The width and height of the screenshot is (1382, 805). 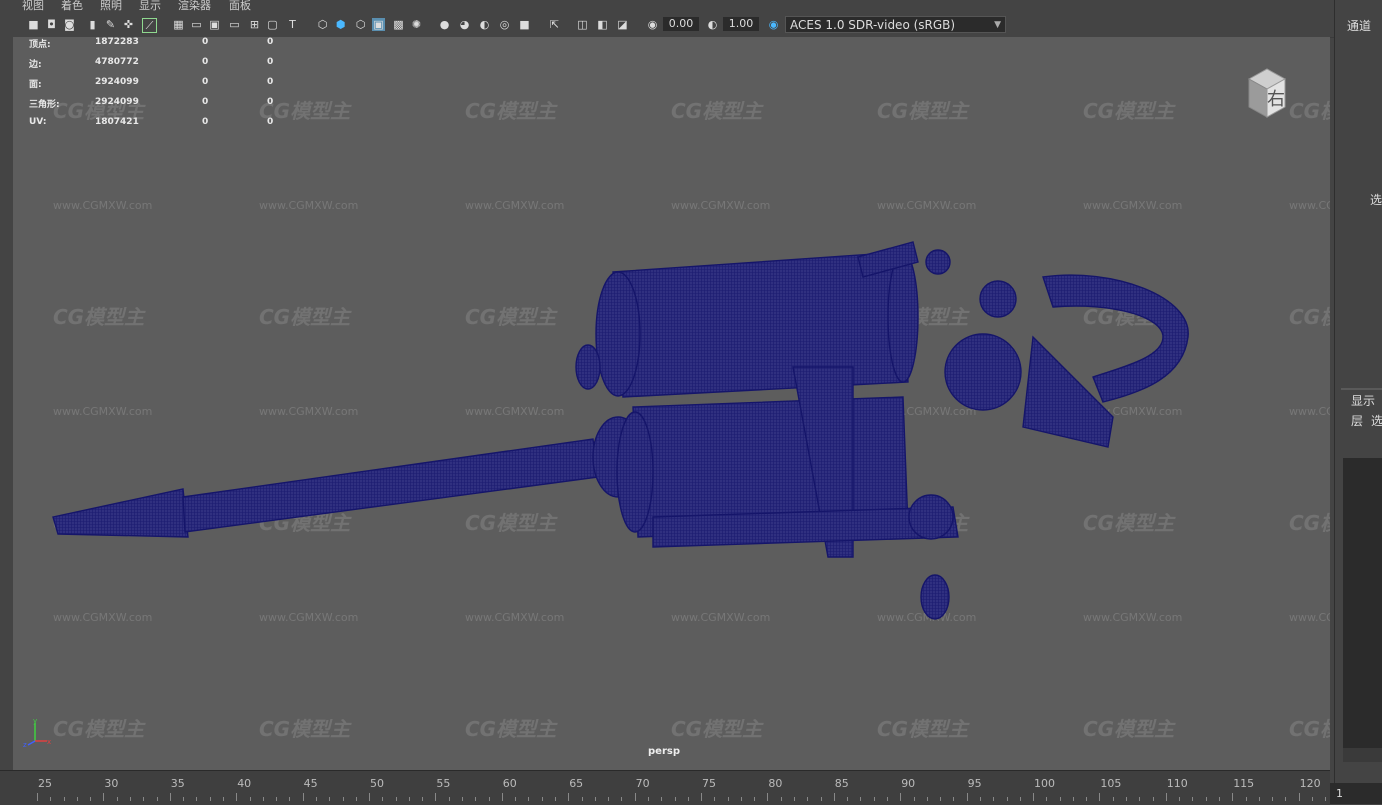 What do you see at coordinates (602, 24) in the screenshot?
I see `xray-active-icon: ◧` at bounding box center [602, 24].